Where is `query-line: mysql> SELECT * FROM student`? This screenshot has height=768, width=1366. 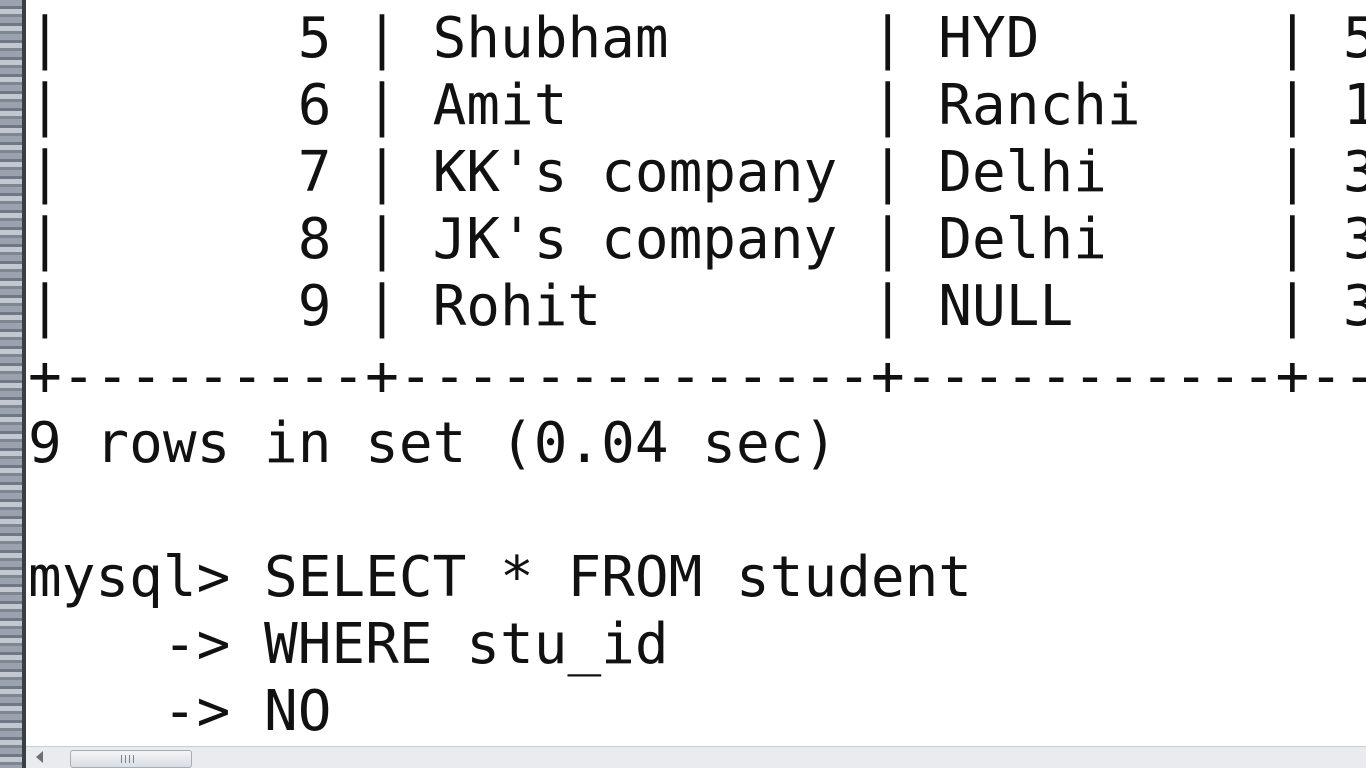
query-line: mysql> SELECT * FROM student is located at coordinates (500, 577).